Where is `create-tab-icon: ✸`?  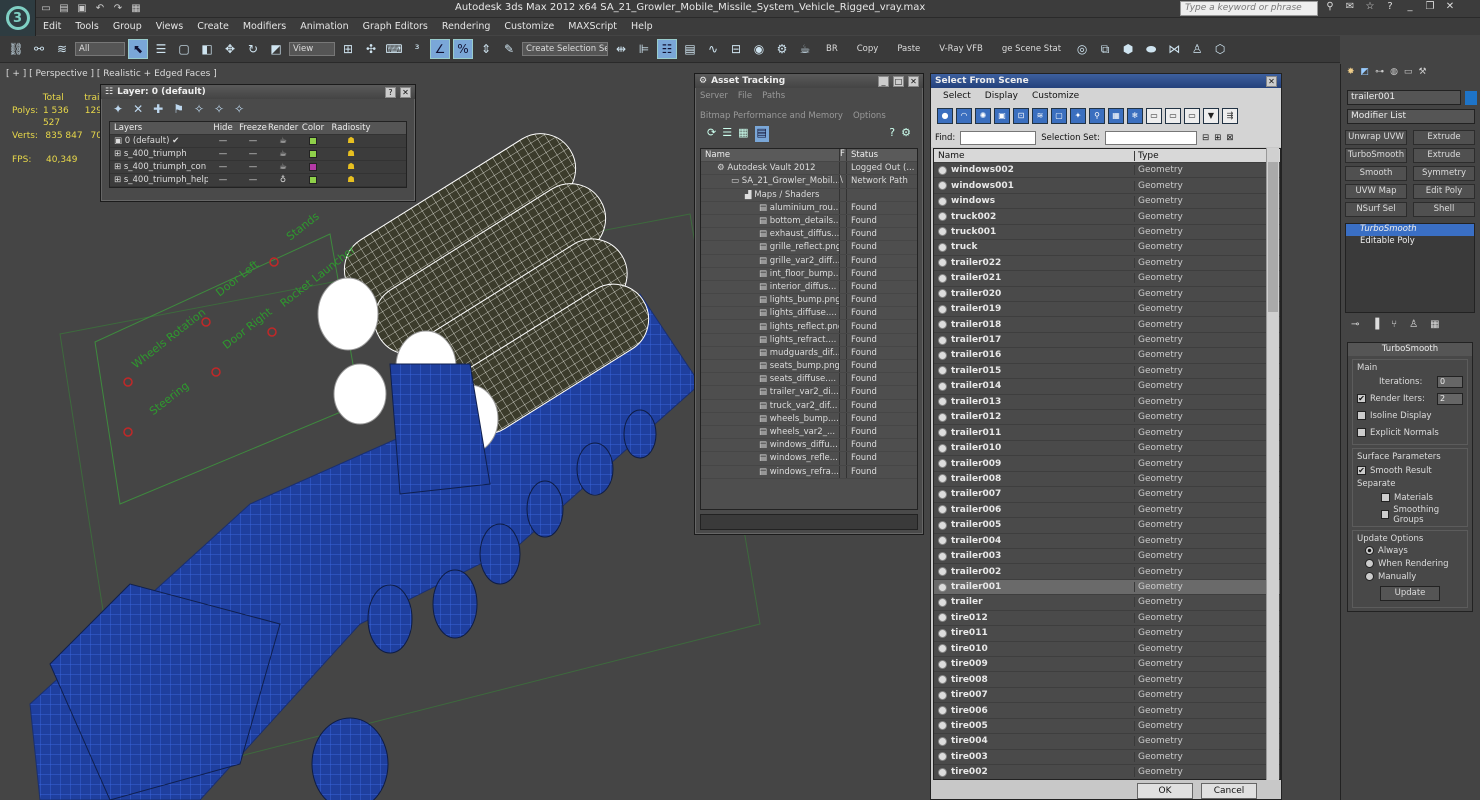
create-tab-icon: ✸ is located at coordinates (1351, 75).